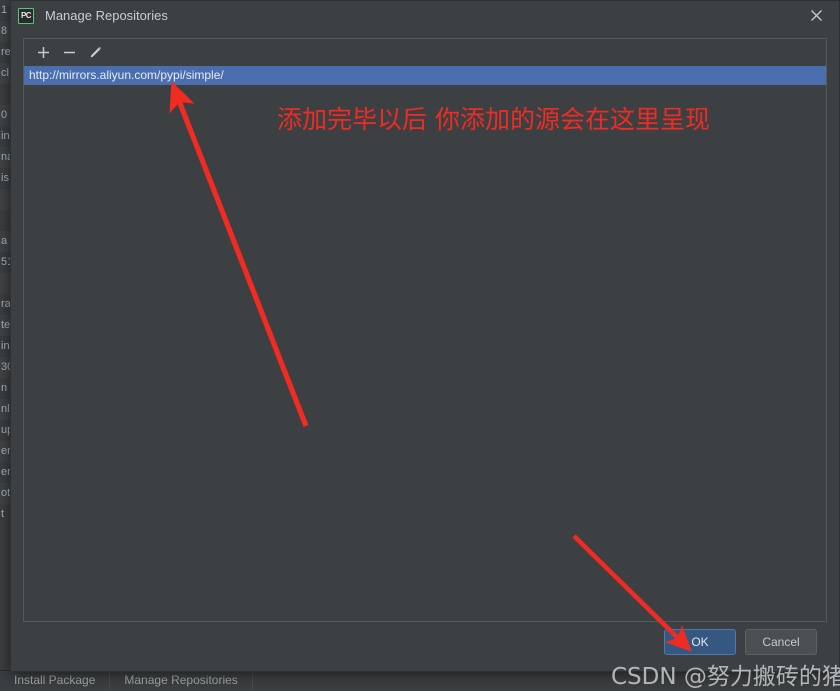 This screenshot has width=840, height=691. What do you see at coordinates (26, 16) in the screenshot?
I see `pycharm-icon: PC` at bounding box center [26, 16].